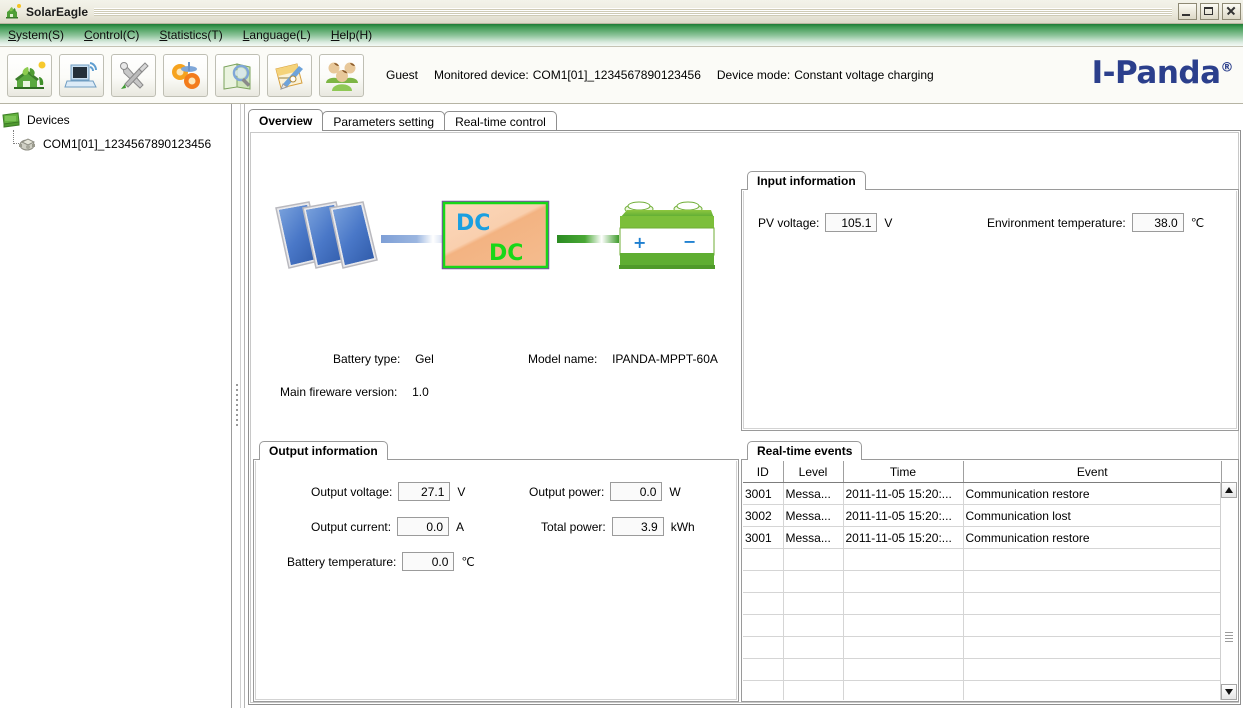 This screenshot has width=1243, height=708. Describe the element at coordinates (420, 392) in the screenshot. I see `firmware-version-value: 1.0` at that location.